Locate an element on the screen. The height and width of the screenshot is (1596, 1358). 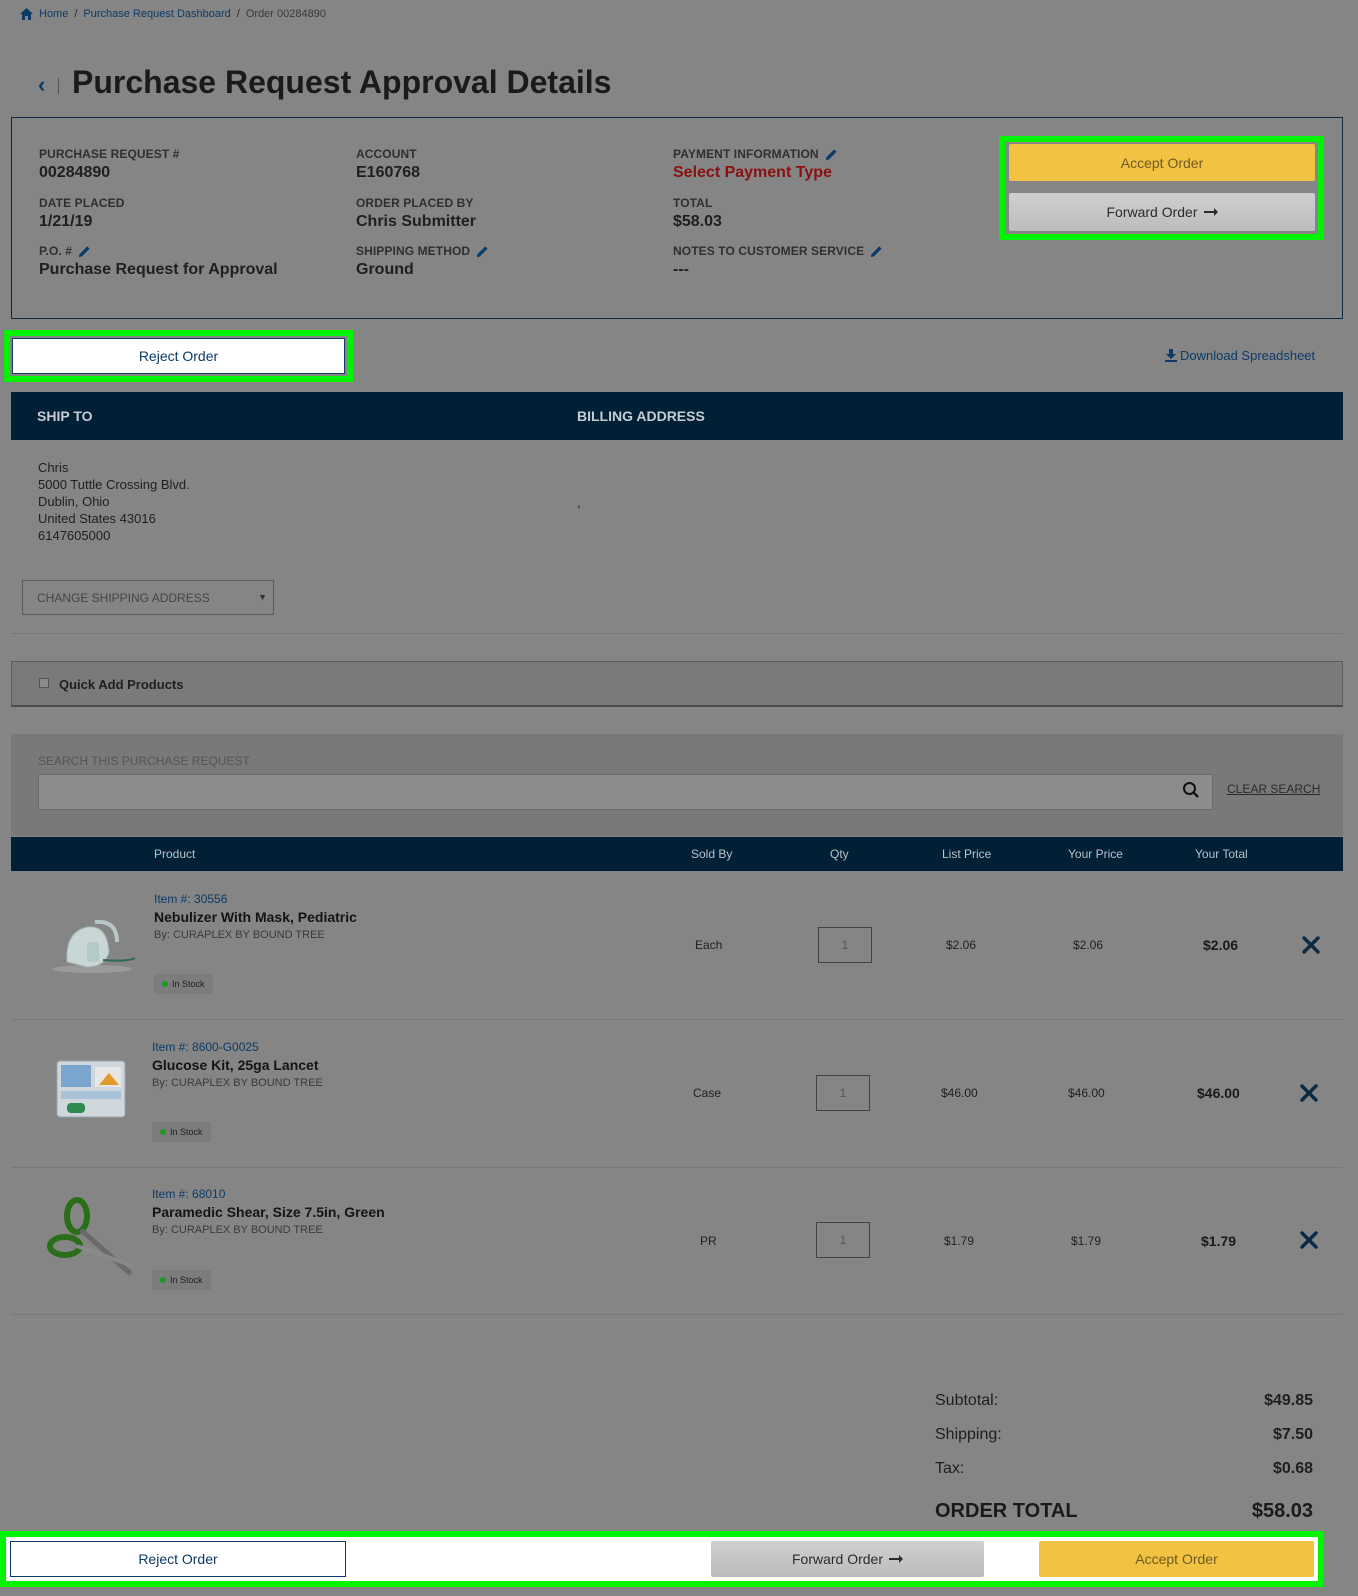
address-line: Dublin, Ohio is located at coordinates (74, 501).